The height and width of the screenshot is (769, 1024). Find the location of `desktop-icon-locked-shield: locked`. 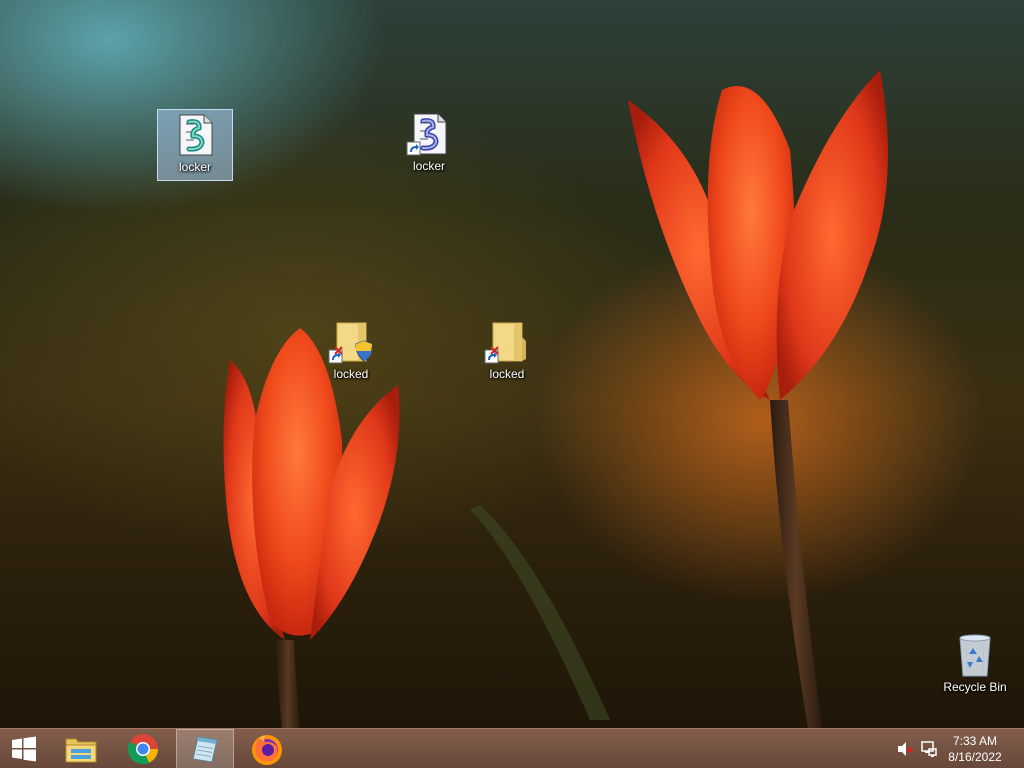

desktop-icon-locked-shield: locked is located at coordinates (351, 353).